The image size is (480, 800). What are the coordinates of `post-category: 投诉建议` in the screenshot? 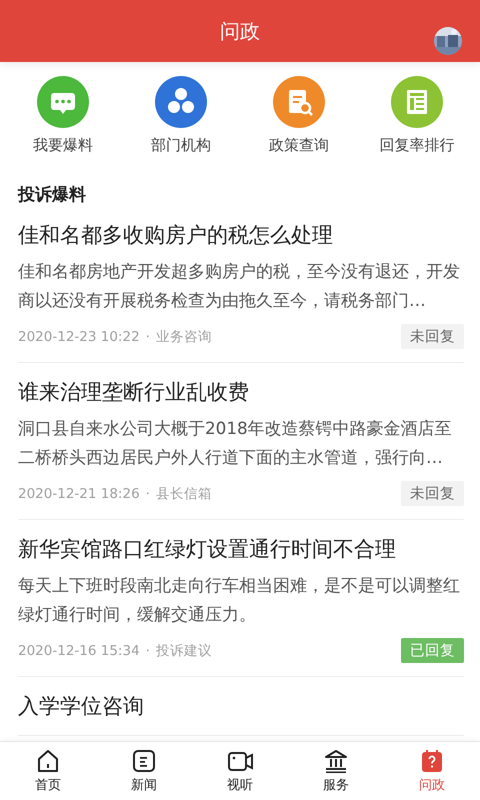 It's located at (184, 651).